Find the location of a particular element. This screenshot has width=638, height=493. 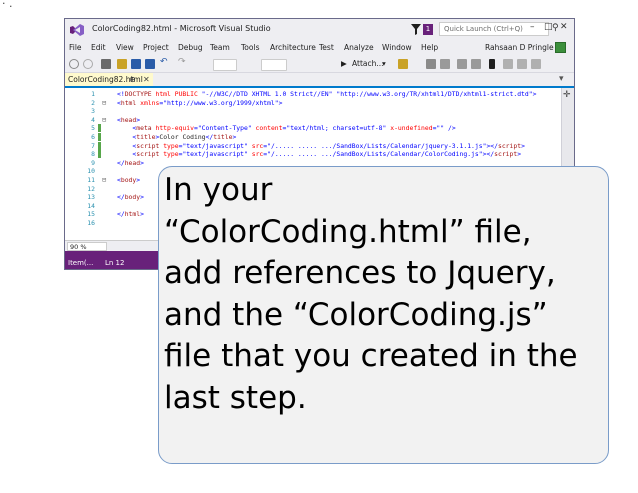

menu-project: Project is located at coordinates (156, 47).